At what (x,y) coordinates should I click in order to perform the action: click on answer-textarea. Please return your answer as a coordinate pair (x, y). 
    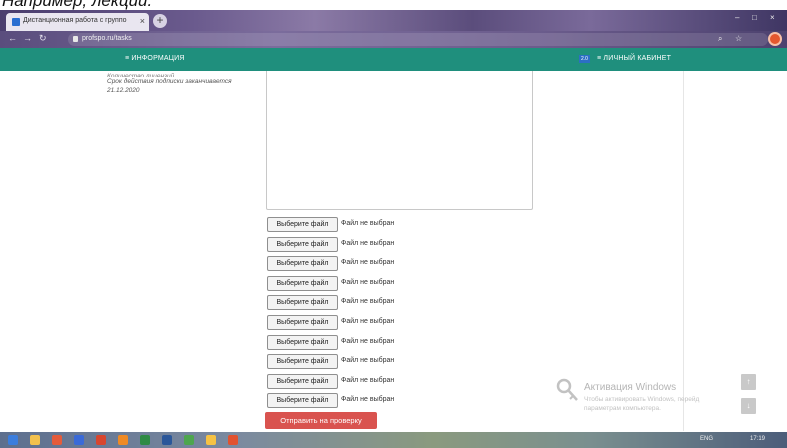
    Looking at the image, I should click on (399, 140).